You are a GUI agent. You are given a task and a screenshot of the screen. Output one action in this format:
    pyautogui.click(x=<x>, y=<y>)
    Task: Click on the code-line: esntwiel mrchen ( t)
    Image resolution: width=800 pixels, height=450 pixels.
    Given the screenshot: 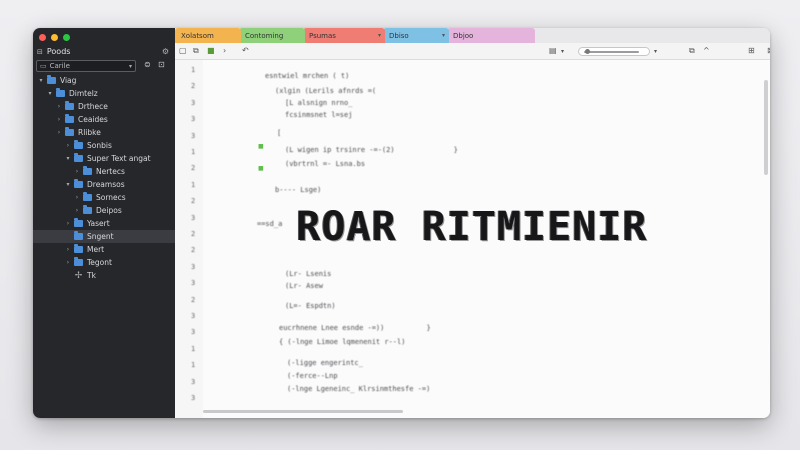 What is the action you would take?
    pyautogui.click(x=307, y=76)
    